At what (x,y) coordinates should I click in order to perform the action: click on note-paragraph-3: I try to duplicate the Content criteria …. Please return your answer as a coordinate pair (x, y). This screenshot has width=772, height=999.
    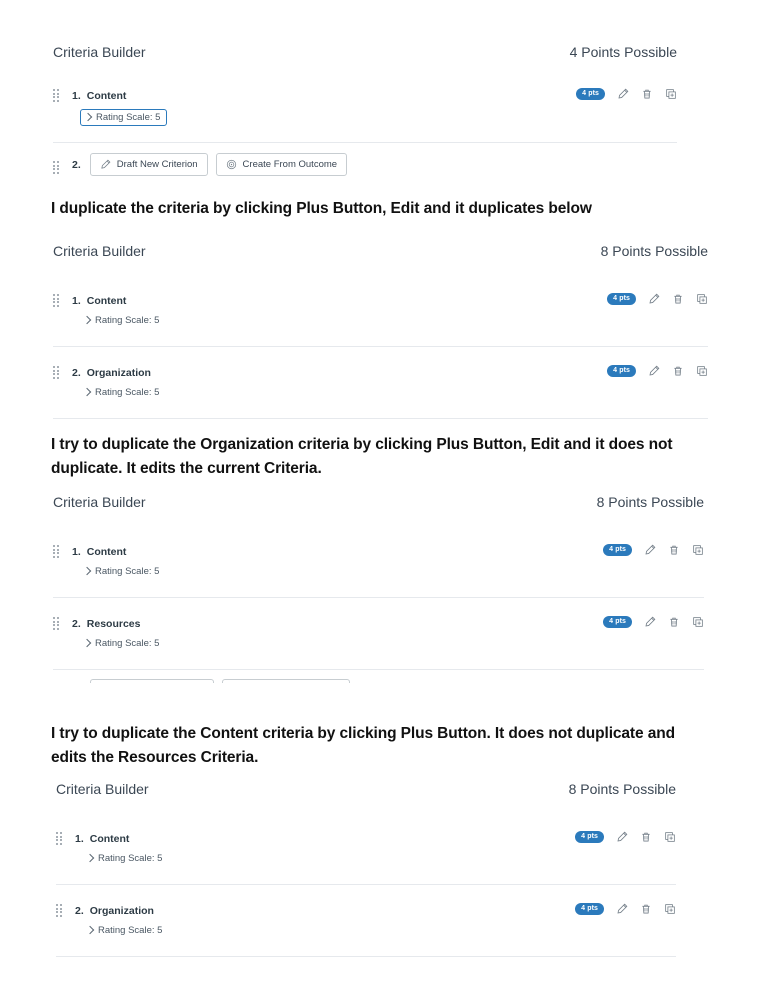
    Looking at the image, I should click on (363, 746).